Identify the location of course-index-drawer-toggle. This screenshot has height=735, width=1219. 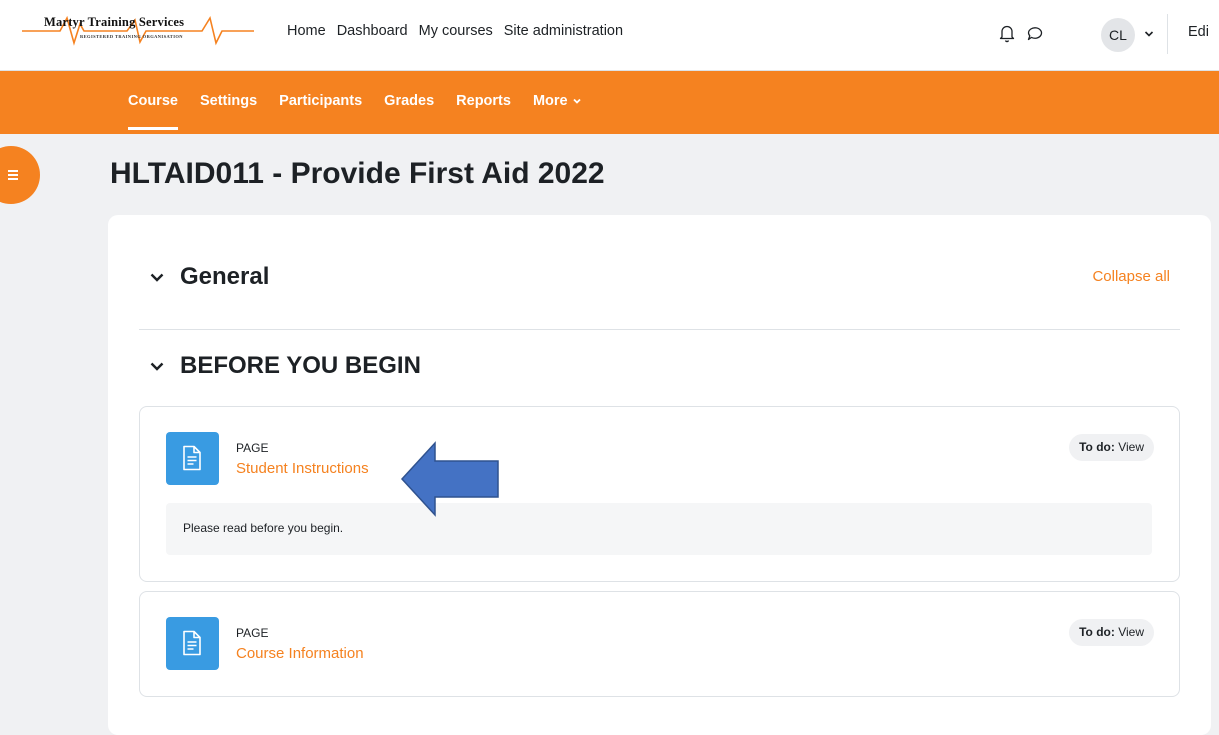
(20, 175).